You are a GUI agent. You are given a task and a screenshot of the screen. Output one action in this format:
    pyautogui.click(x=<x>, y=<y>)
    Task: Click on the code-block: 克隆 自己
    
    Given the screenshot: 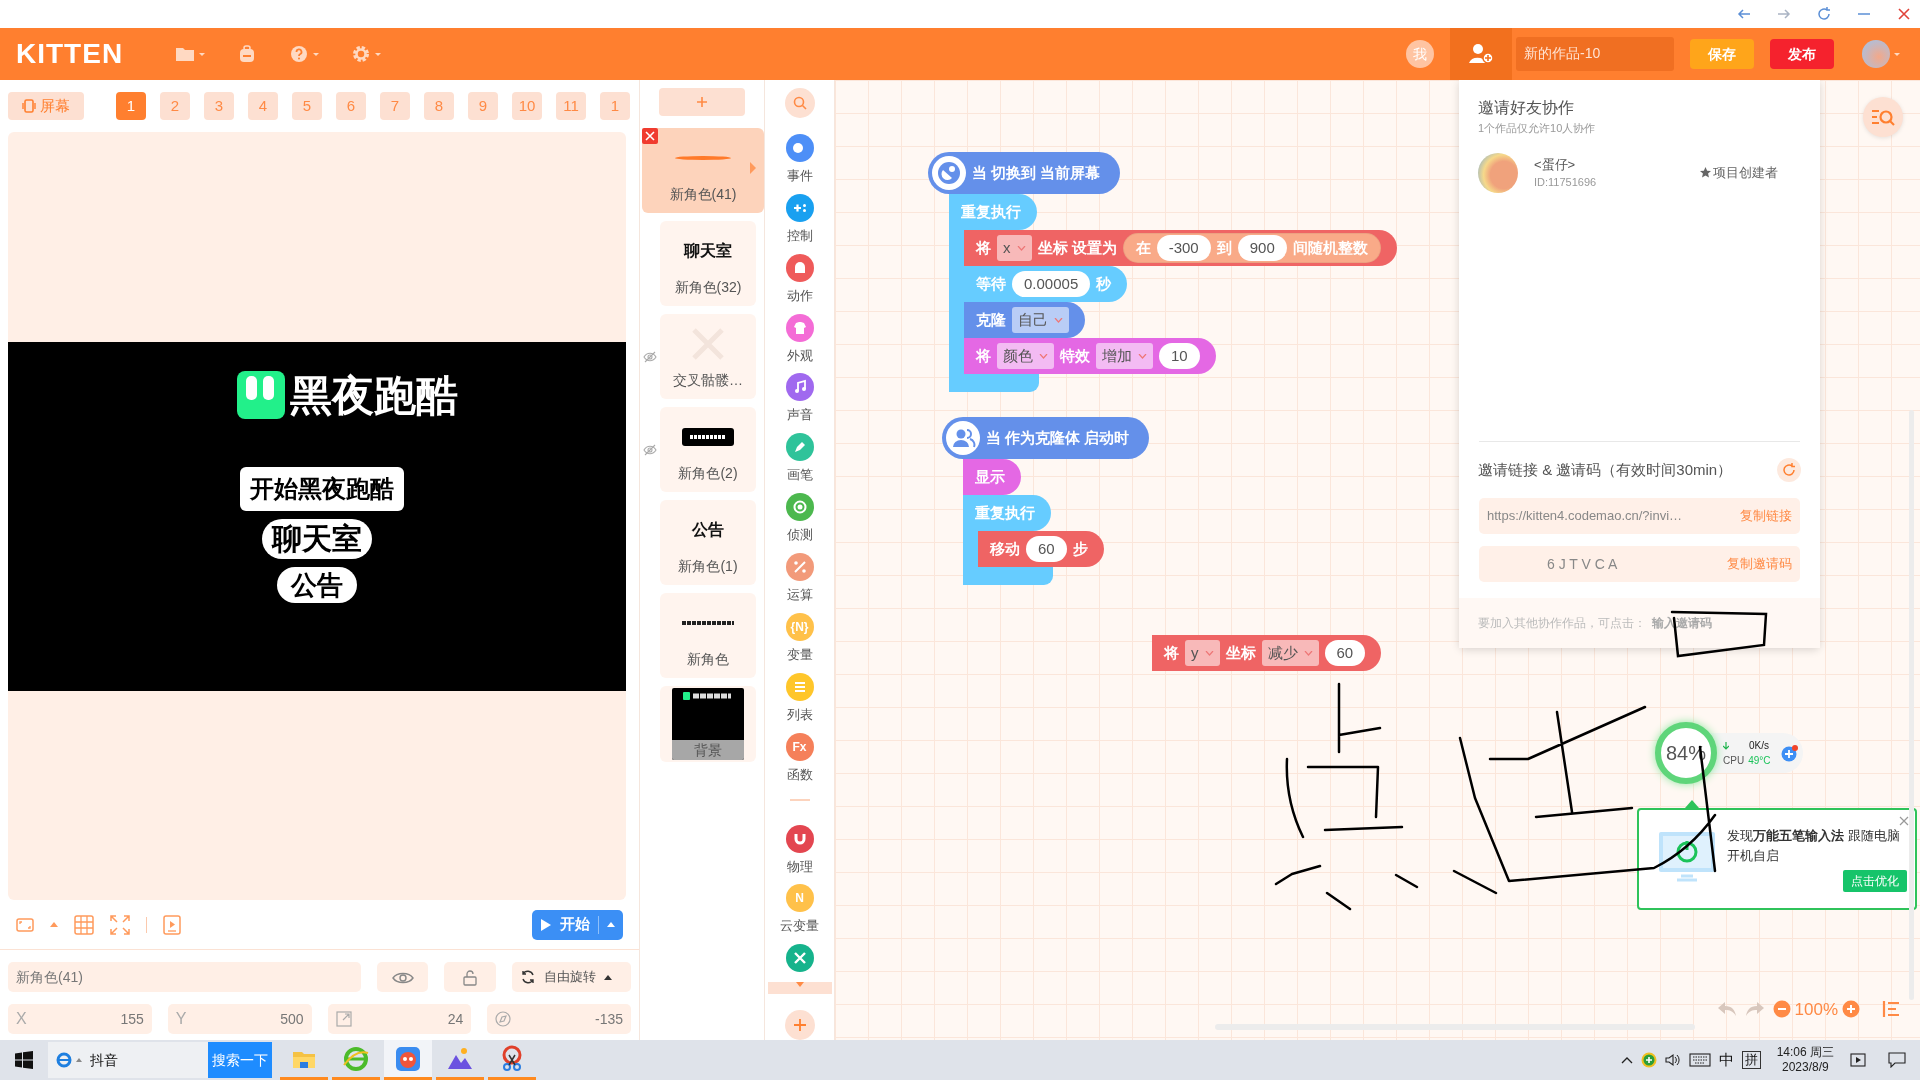 What is the action you would take?
    pyautogui.click(x=1024, y=320)
    